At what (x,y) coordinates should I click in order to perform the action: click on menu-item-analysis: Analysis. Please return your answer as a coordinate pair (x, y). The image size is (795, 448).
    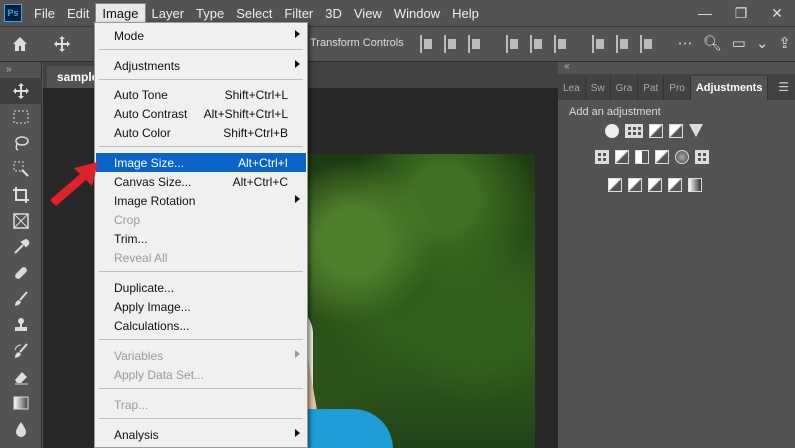
    Looking at the image, I should click on (201, 434).